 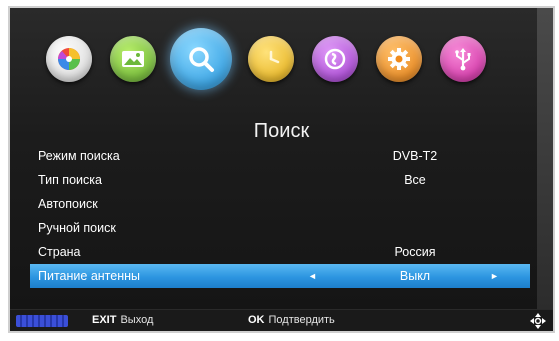 What do you see at coordinates (415, 180) in the screenshot?
I see `menu-item-value: Все` at bounding box center [415, 180].